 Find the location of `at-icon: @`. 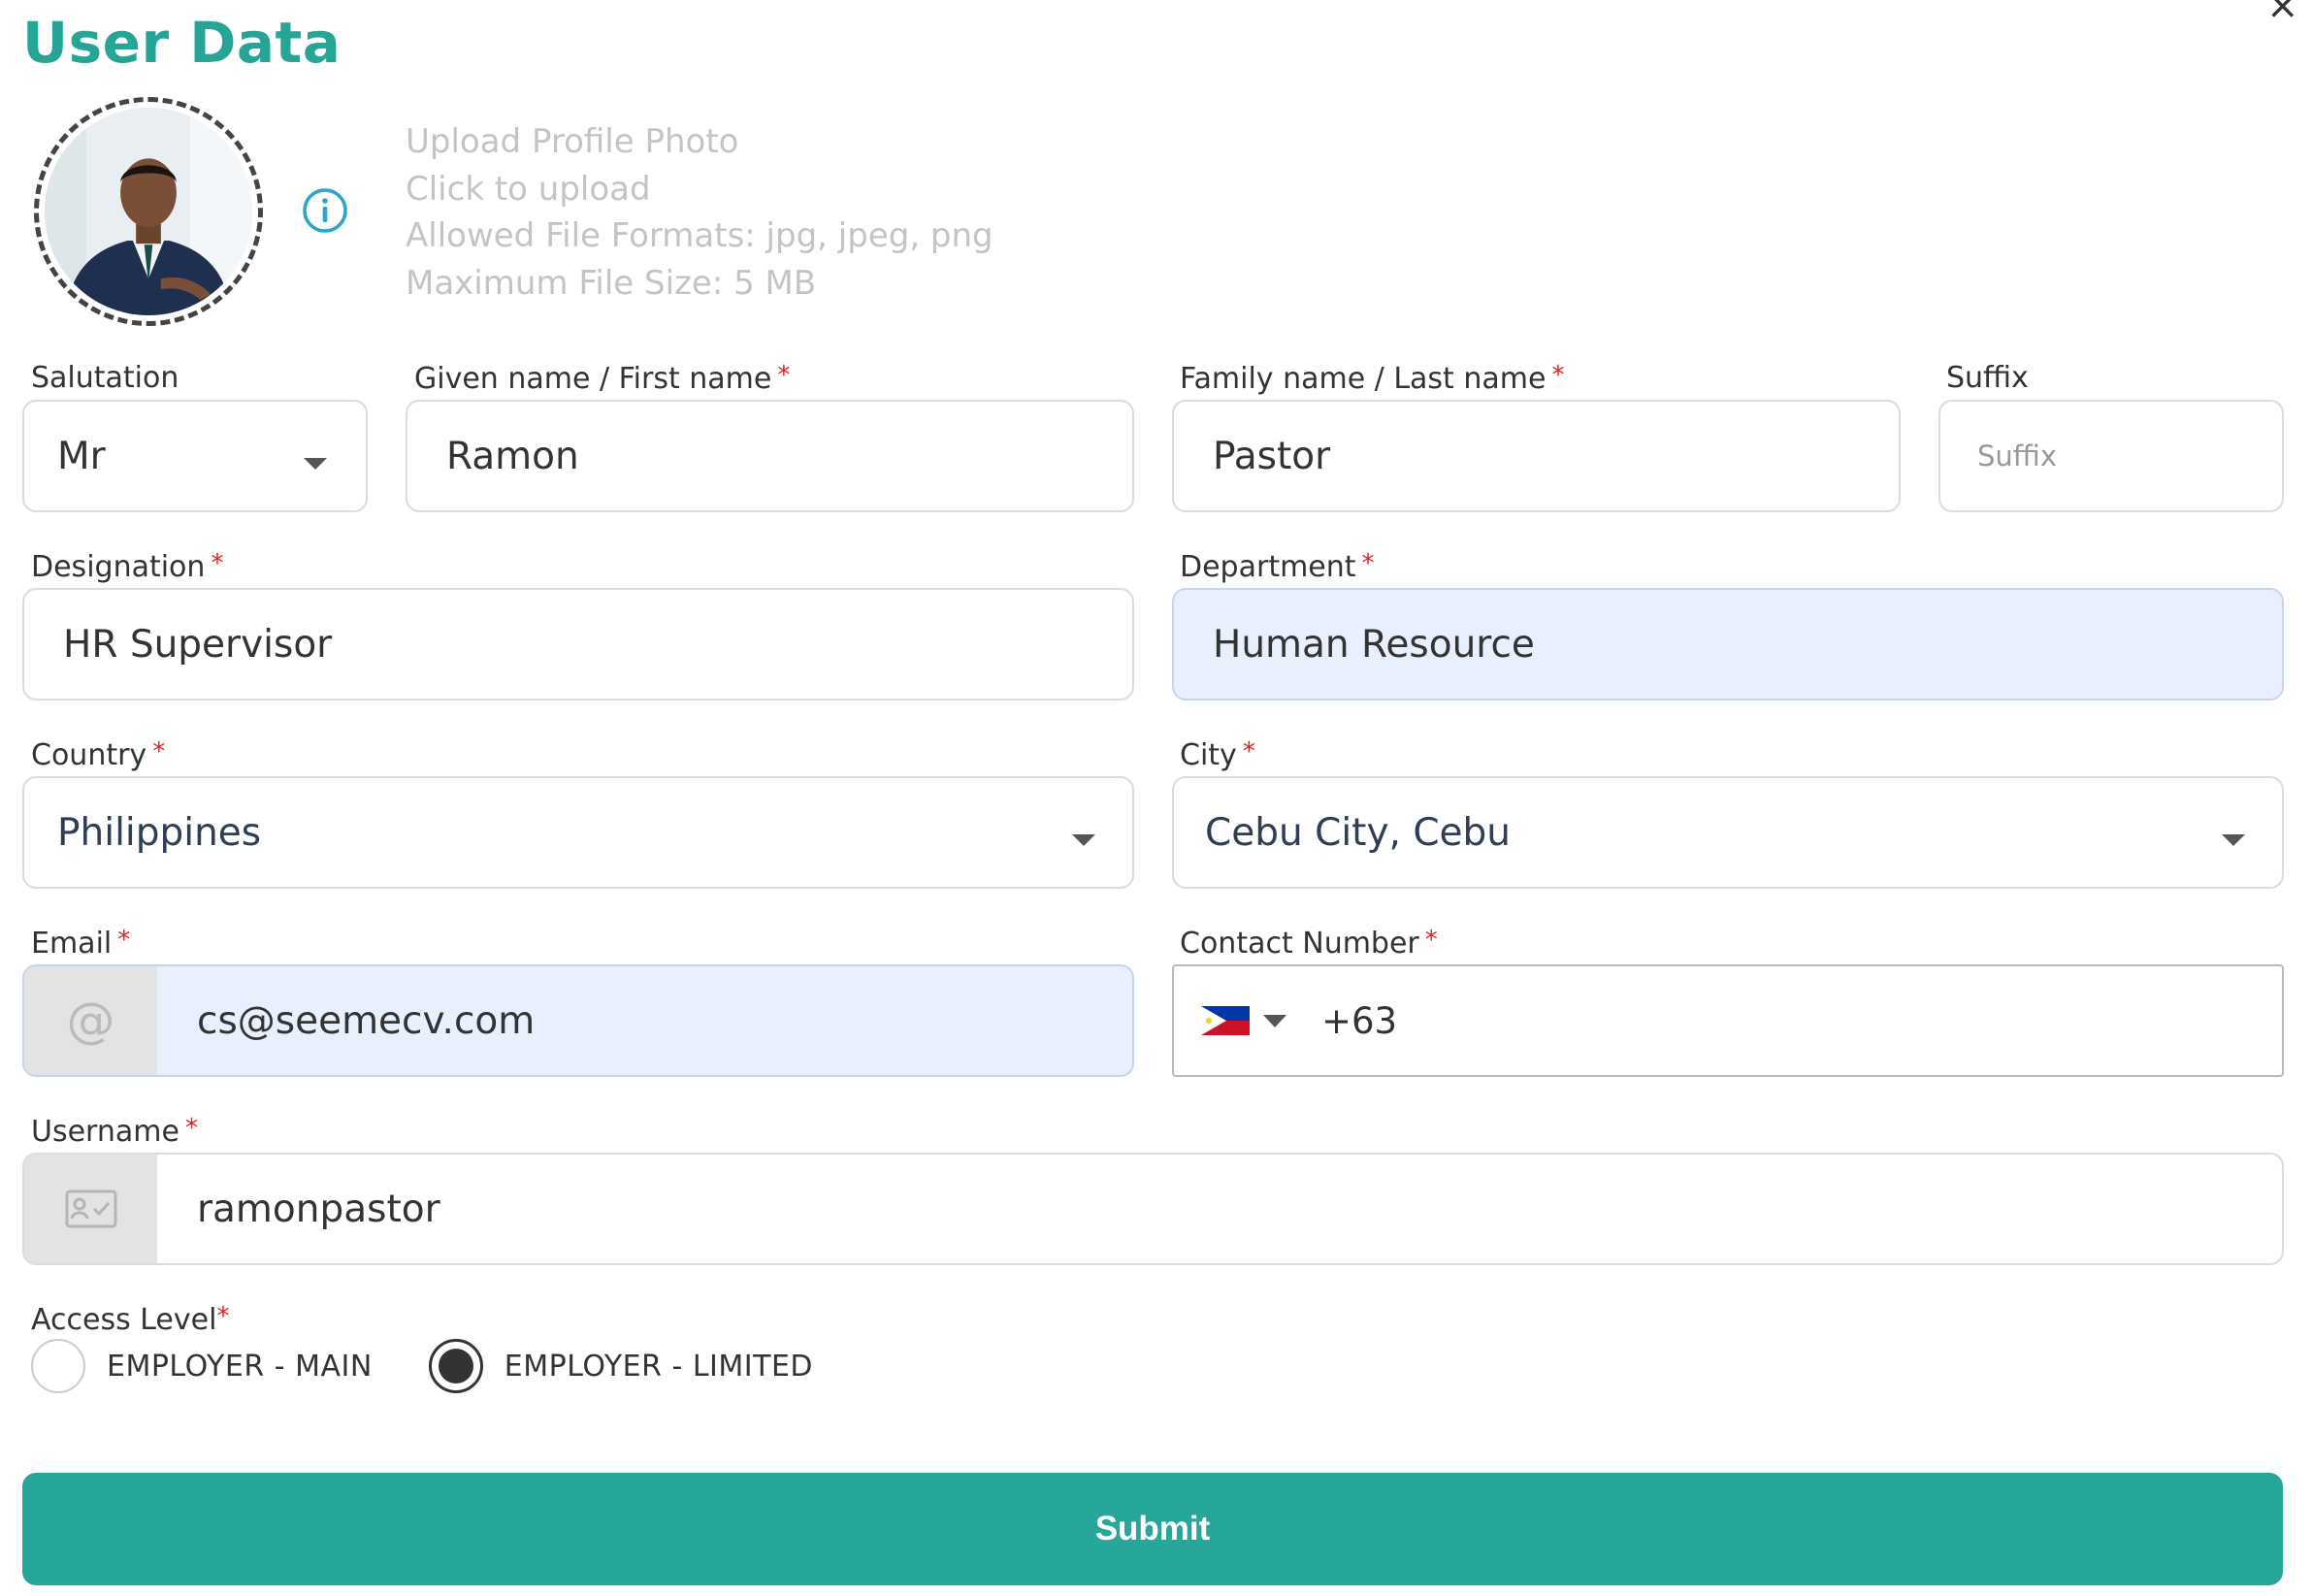

at-icon: @ is located at coordinates (90, 1021).